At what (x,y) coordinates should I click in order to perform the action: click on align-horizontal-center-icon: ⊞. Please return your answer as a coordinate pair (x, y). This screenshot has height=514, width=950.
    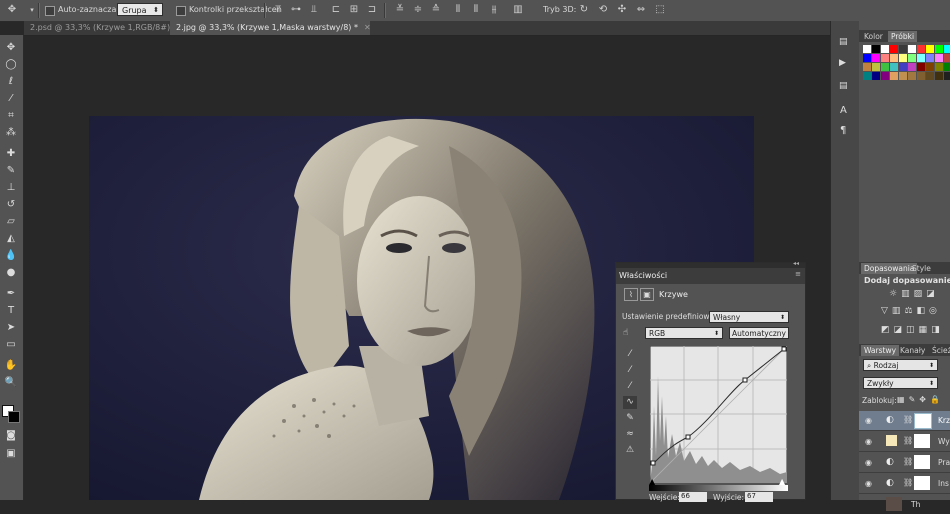
    Looking at the image, I should click on (354, 10).